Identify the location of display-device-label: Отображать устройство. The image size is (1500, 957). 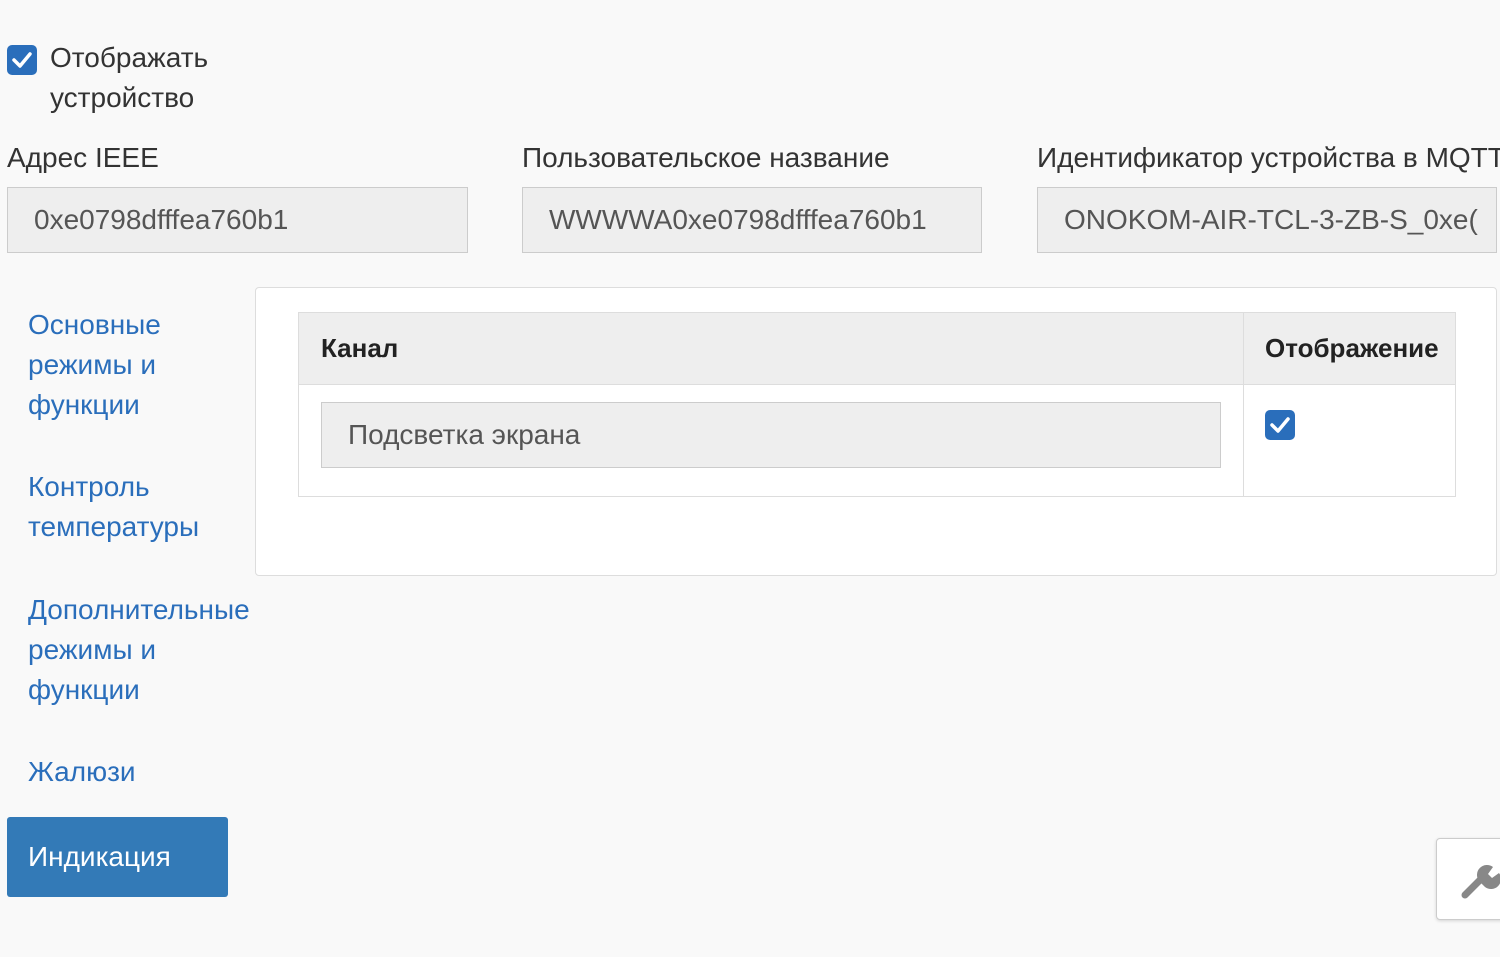
(129, 77).